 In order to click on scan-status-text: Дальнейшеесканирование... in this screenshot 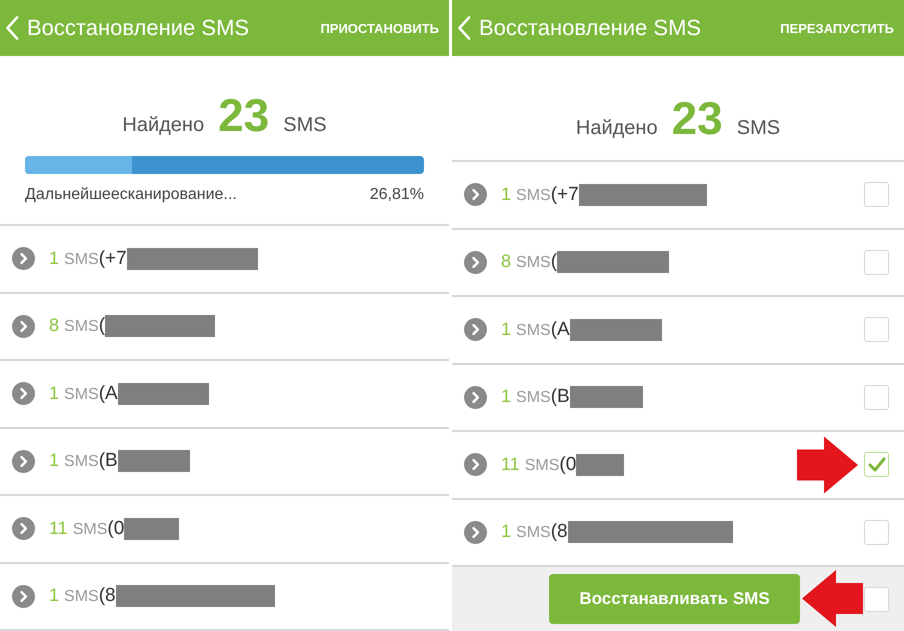, I will do `click(131, 195)`.